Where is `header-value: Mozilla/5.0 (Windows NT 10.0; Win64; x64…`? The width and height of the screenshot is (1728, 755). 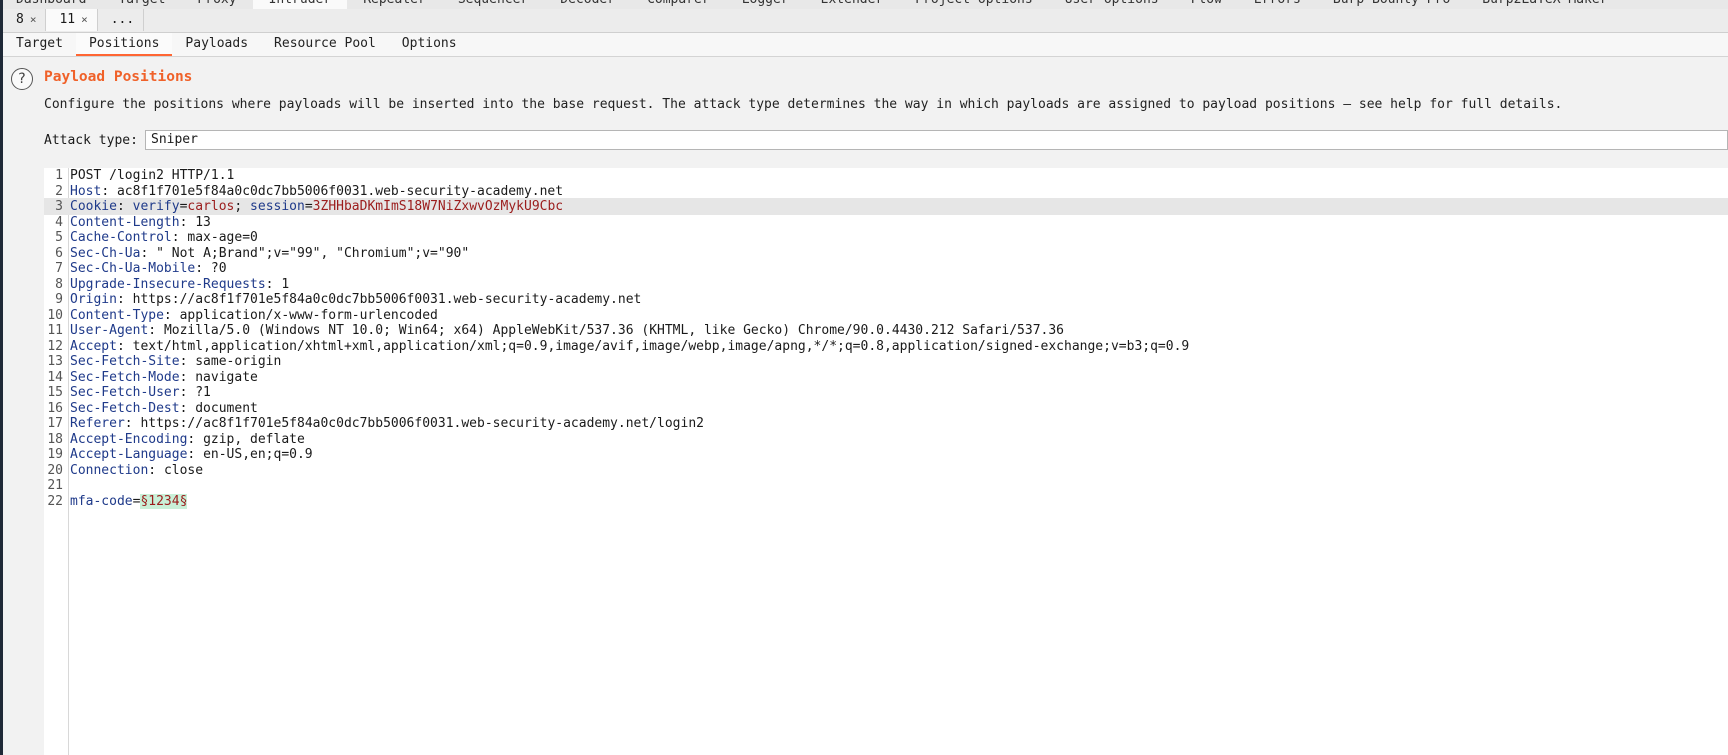 header-value: Mozilla/5.0 (Windows NT 10.0; Win64; x64… is located at coordinates (614, 330).